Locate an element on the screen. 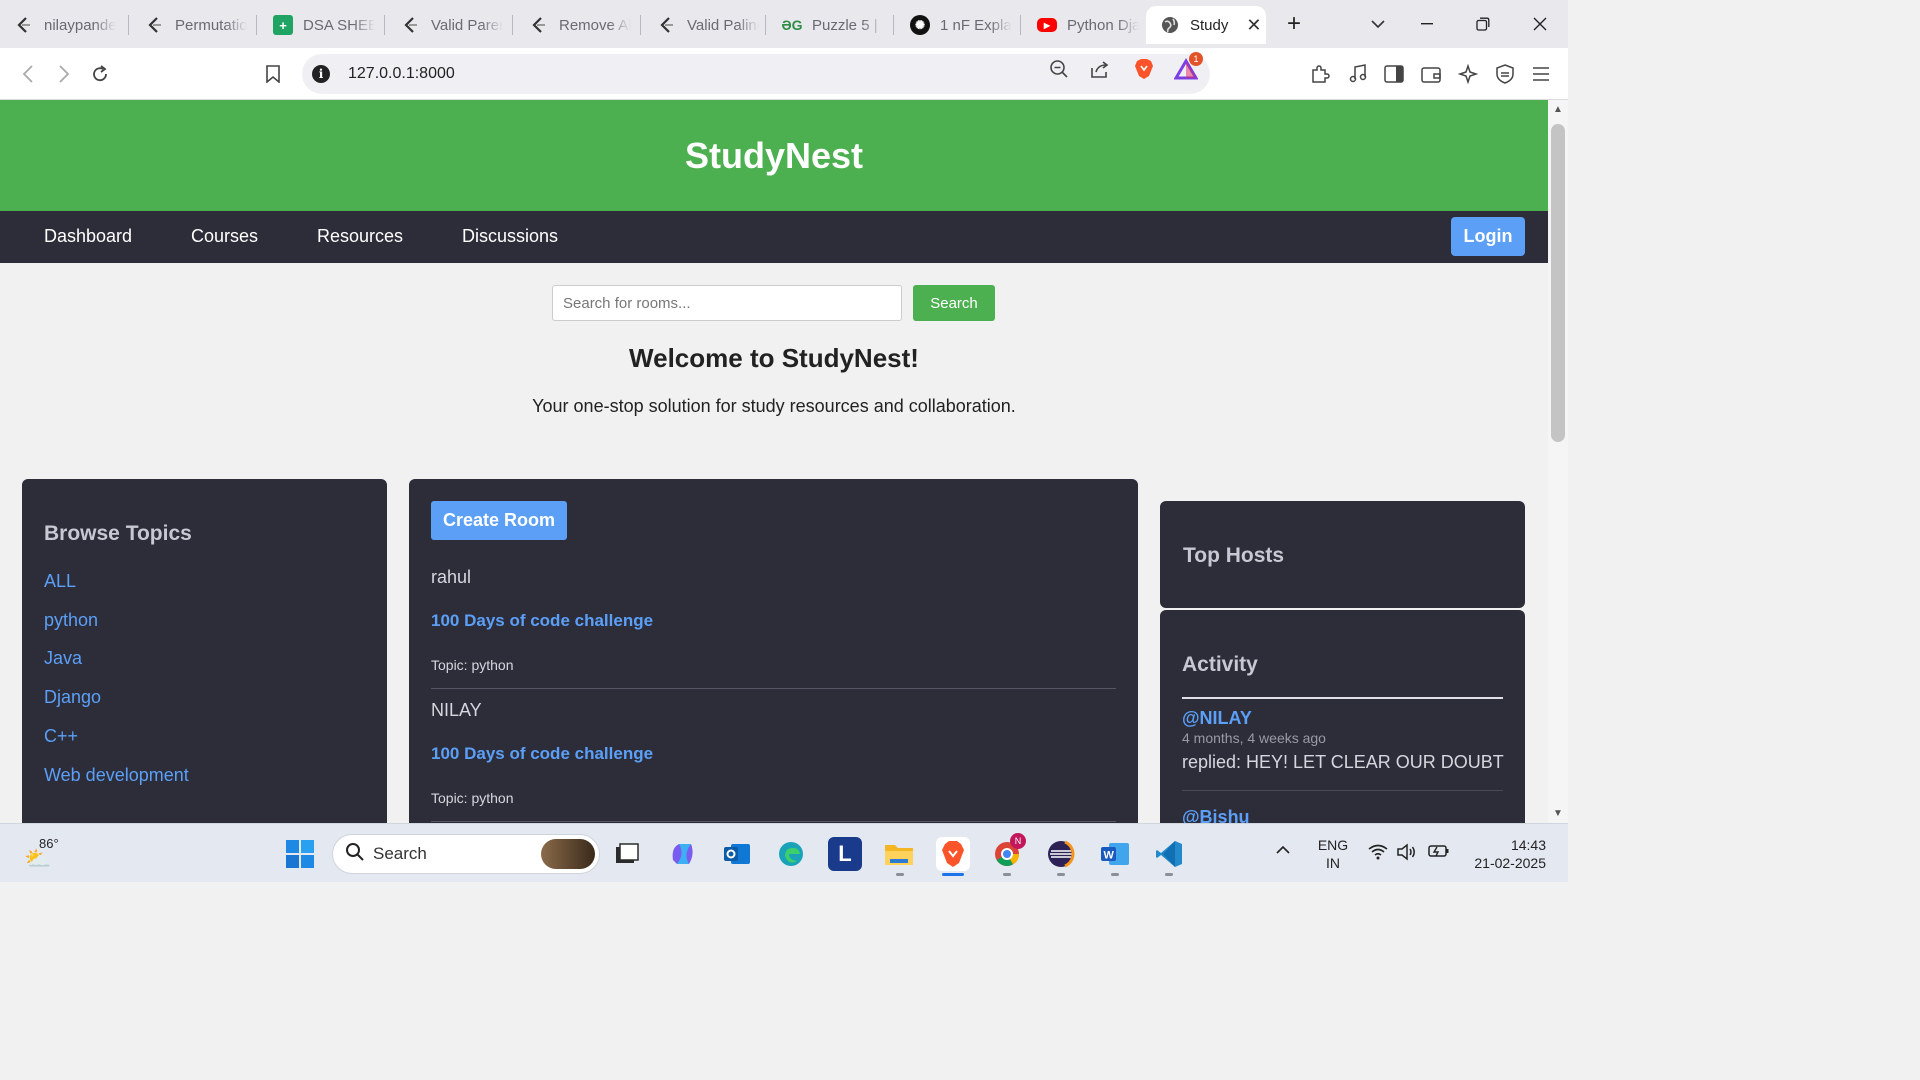 This screenshot has height=1080, width=1920. volume-icon is located at coordinates (1407, 854).